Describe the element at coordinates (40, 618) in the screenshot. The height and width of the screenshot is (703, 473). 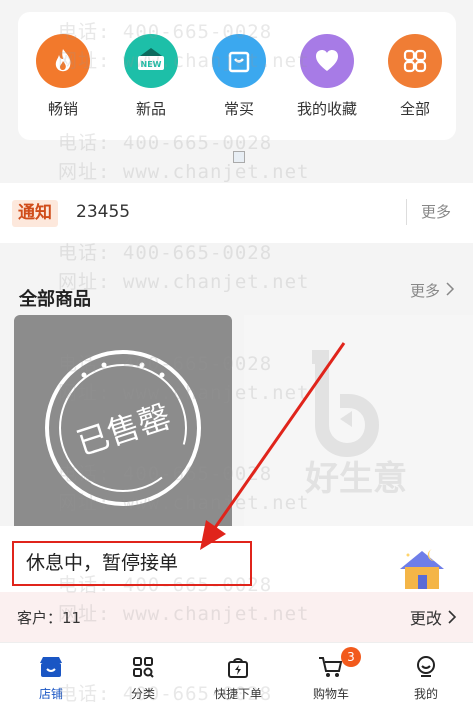
I see `customer-label: 客户：` at that location.